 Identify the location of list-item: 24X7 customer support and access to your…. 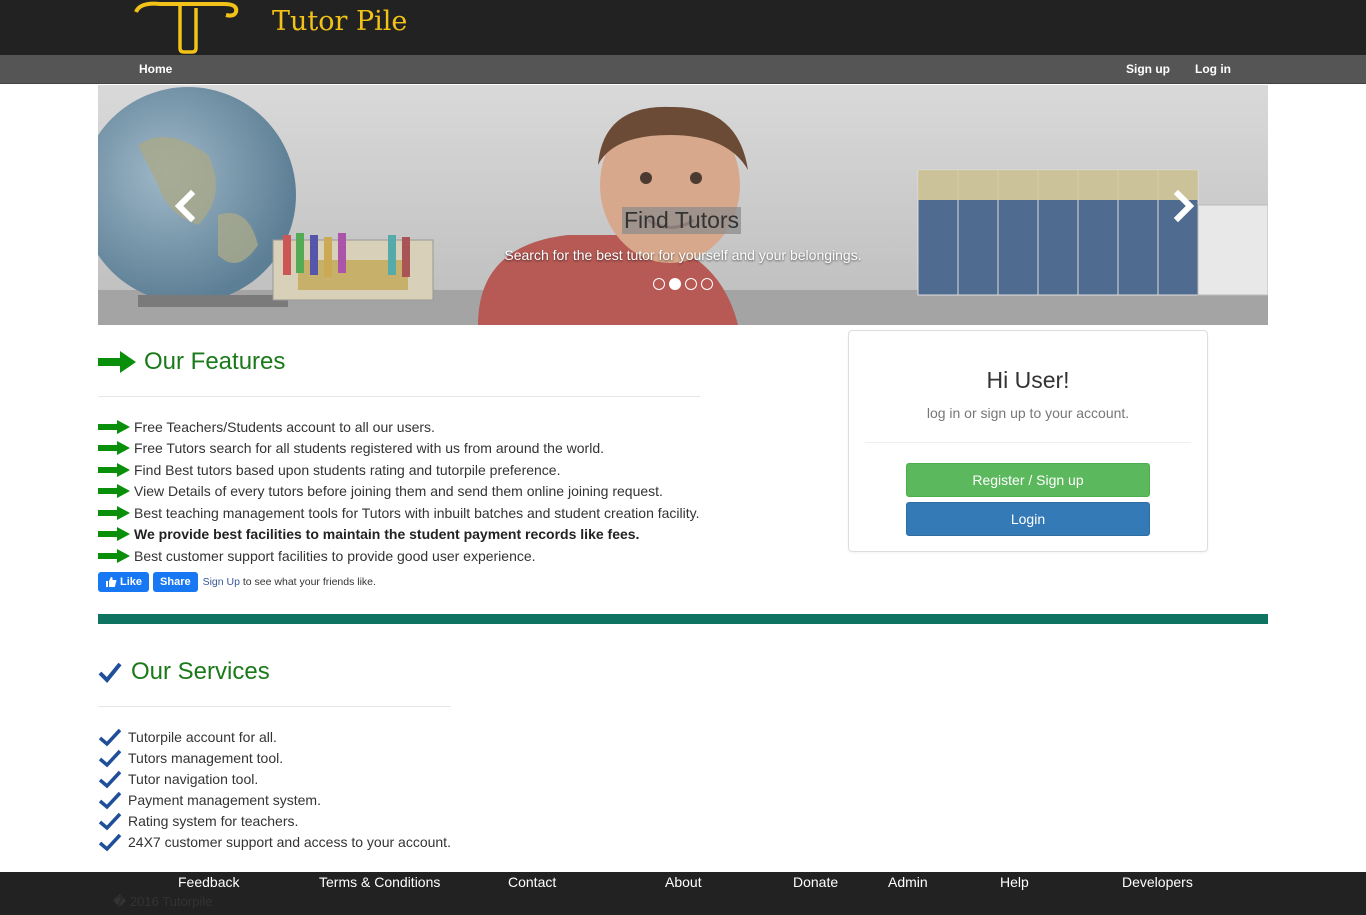
(274, 841).